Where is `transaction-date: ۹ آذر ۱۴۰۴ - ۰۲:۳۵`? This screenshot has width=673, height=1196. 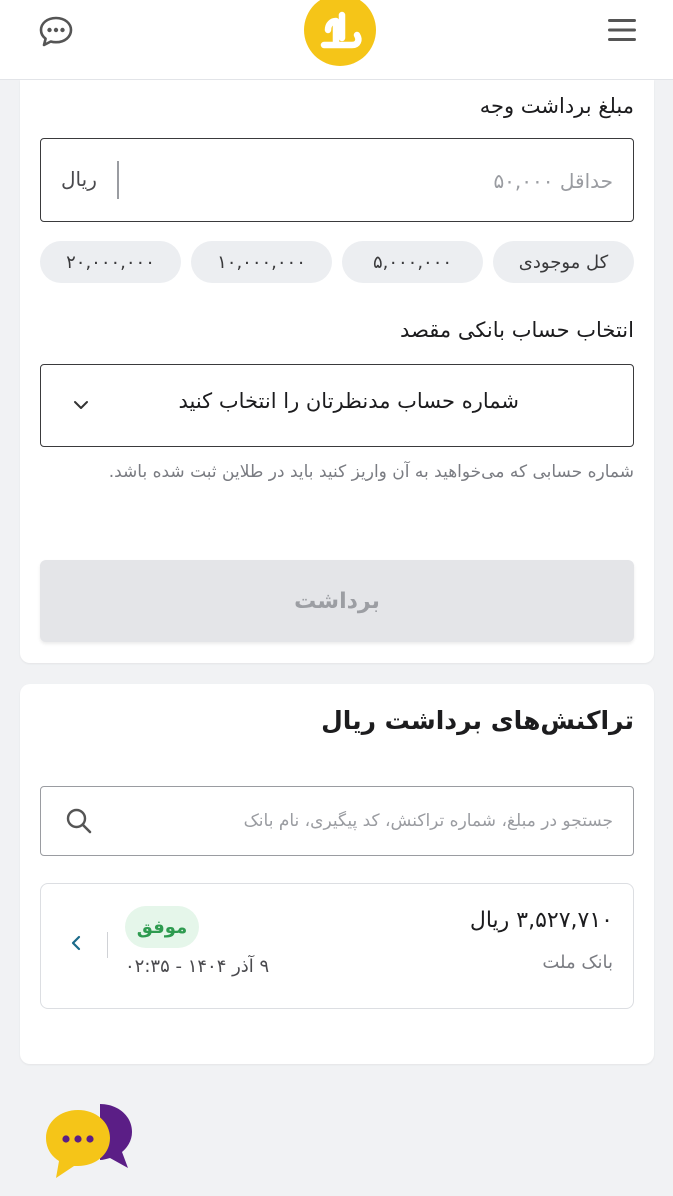
transaction-date: ۹ آذر ۱۴۰۴ - ۰۲:۳۵ is located at coordinates (197, 966).